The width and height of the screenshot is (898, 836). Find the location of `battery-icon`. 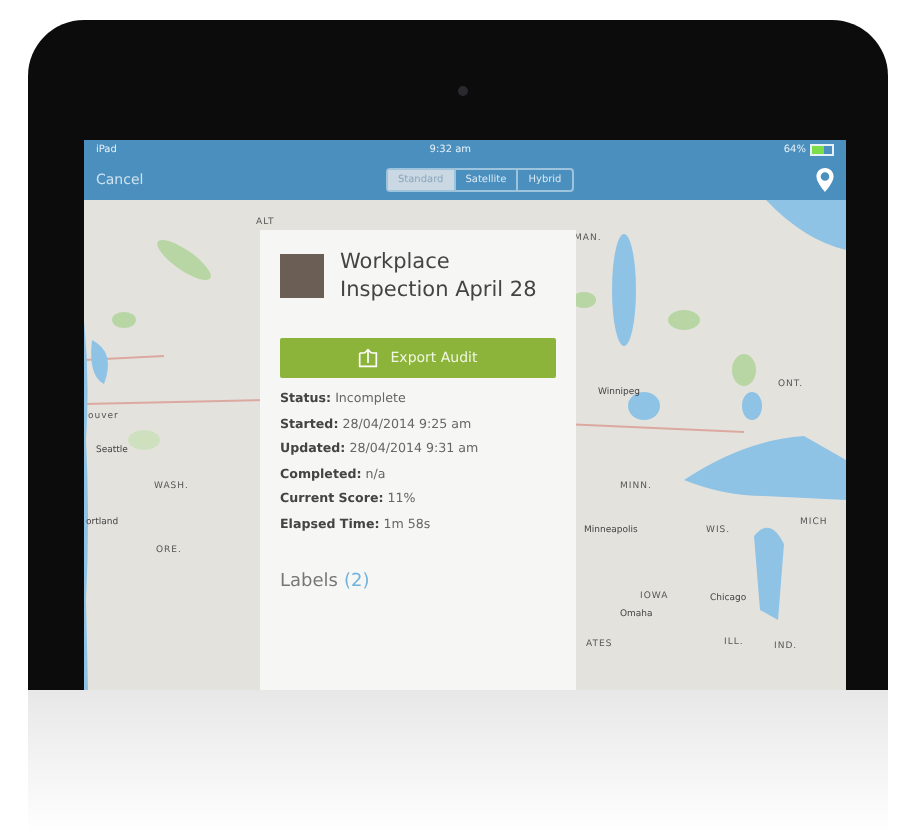

battery-icon is located at coordinates (822, 150).